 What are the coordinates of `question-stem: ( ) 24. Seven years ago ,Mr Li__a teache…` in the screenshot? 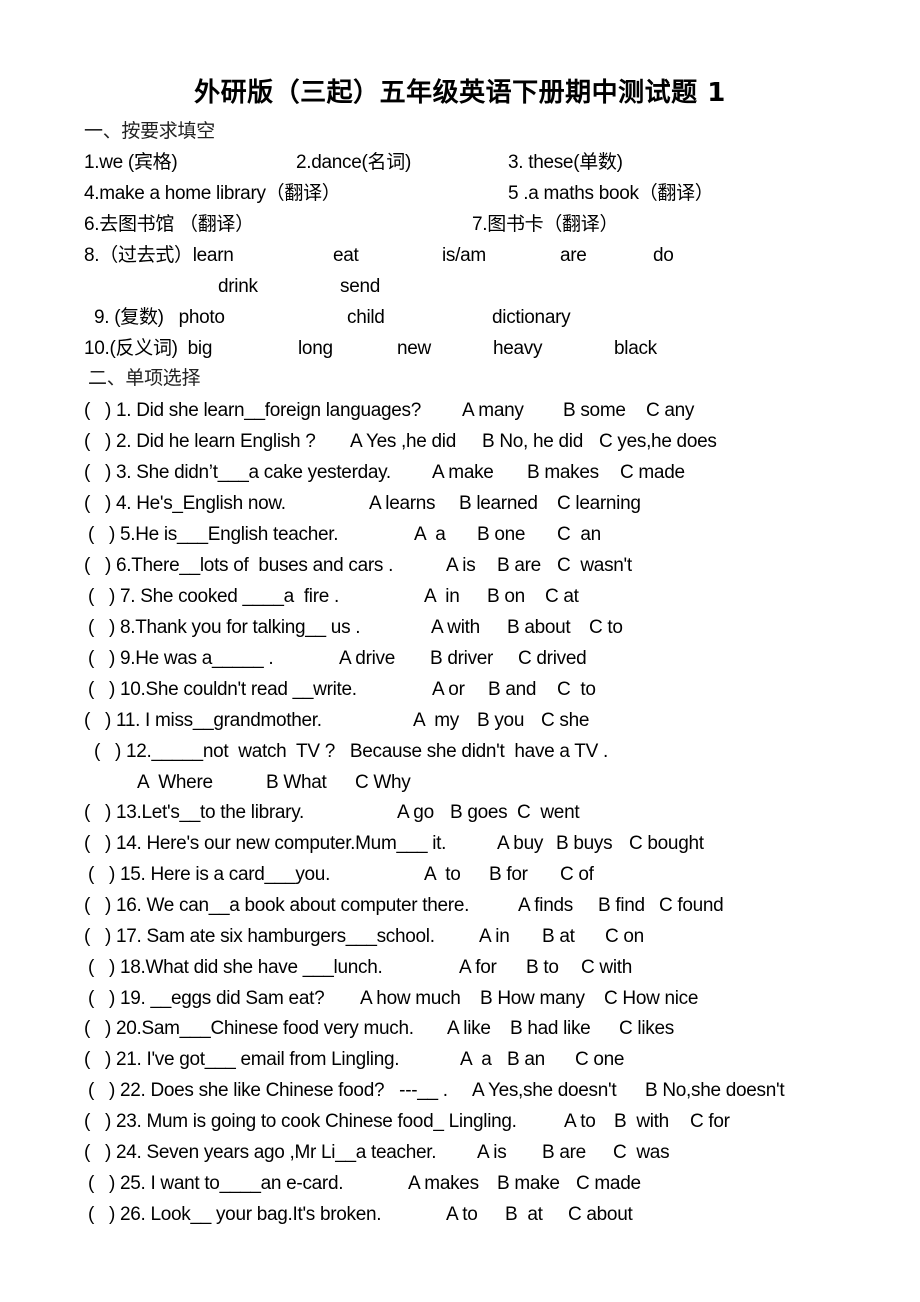 It's located at (260, 1152).